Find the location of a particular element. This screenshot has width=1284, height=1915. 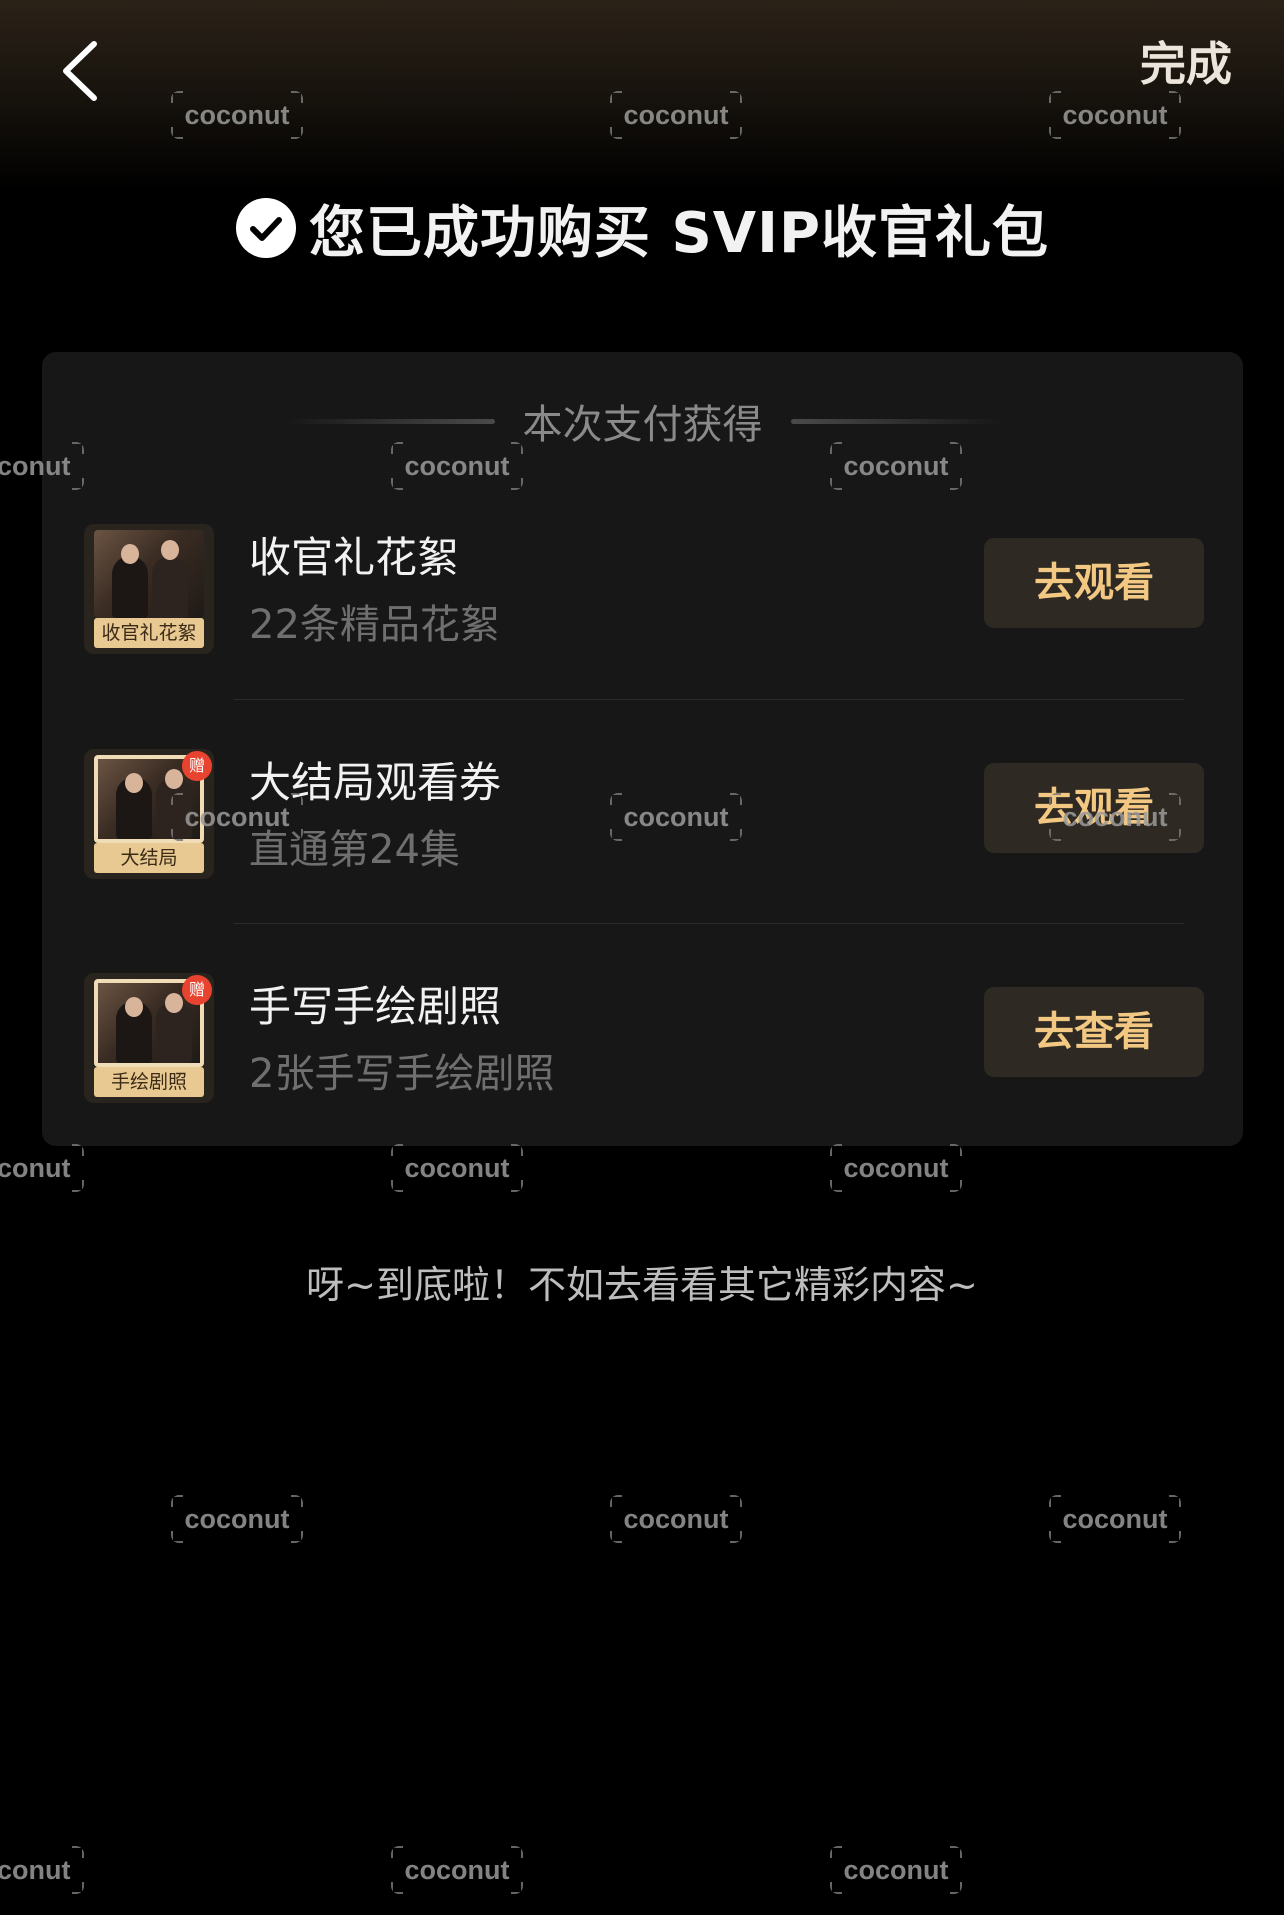

reward-thumbnail: 手绘剧照 赠 is located at coordinates (149, 1038).